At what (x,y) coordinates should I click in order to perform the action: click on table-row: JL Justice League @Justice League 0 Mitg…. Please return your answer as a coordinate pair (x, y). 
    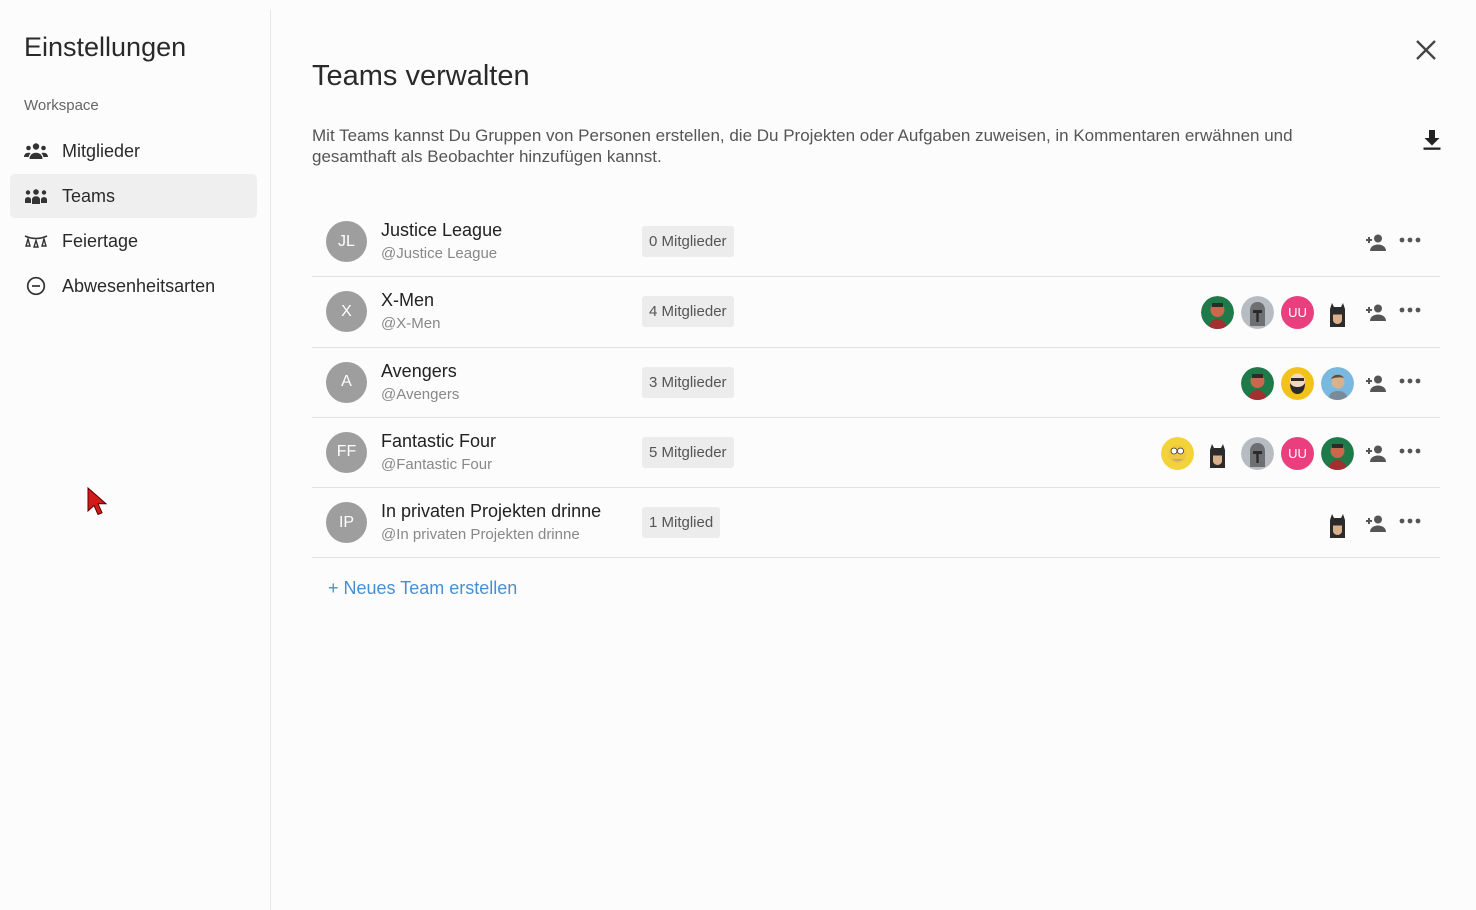
    Looking at the image, I should click on (876, 242).